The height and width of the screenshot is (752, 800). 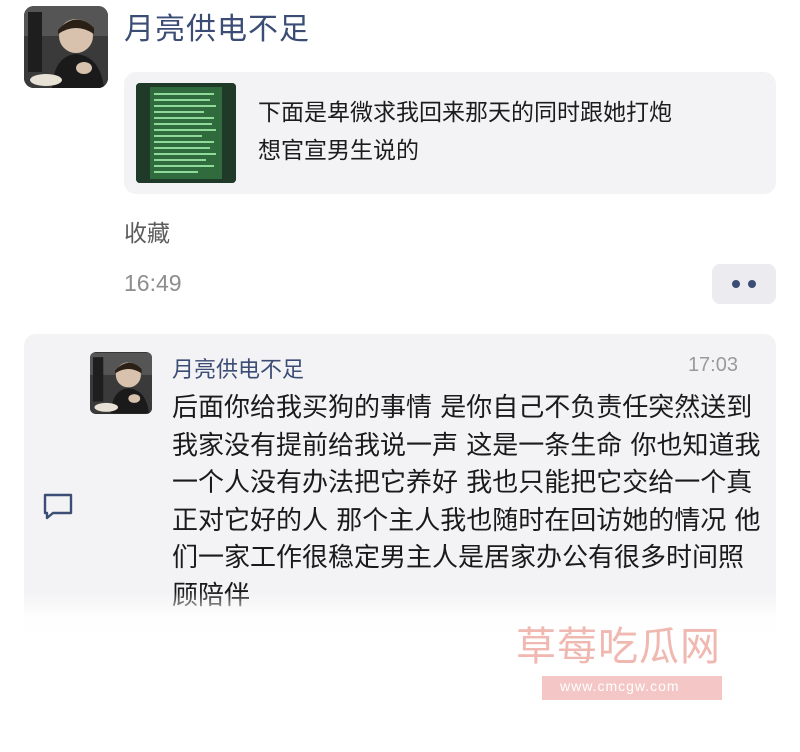 What do you see at coordinates (338, 151) in the screenshot?
I see `note-line-2: 想官宣男生说的` at bounding box center [338, 151].